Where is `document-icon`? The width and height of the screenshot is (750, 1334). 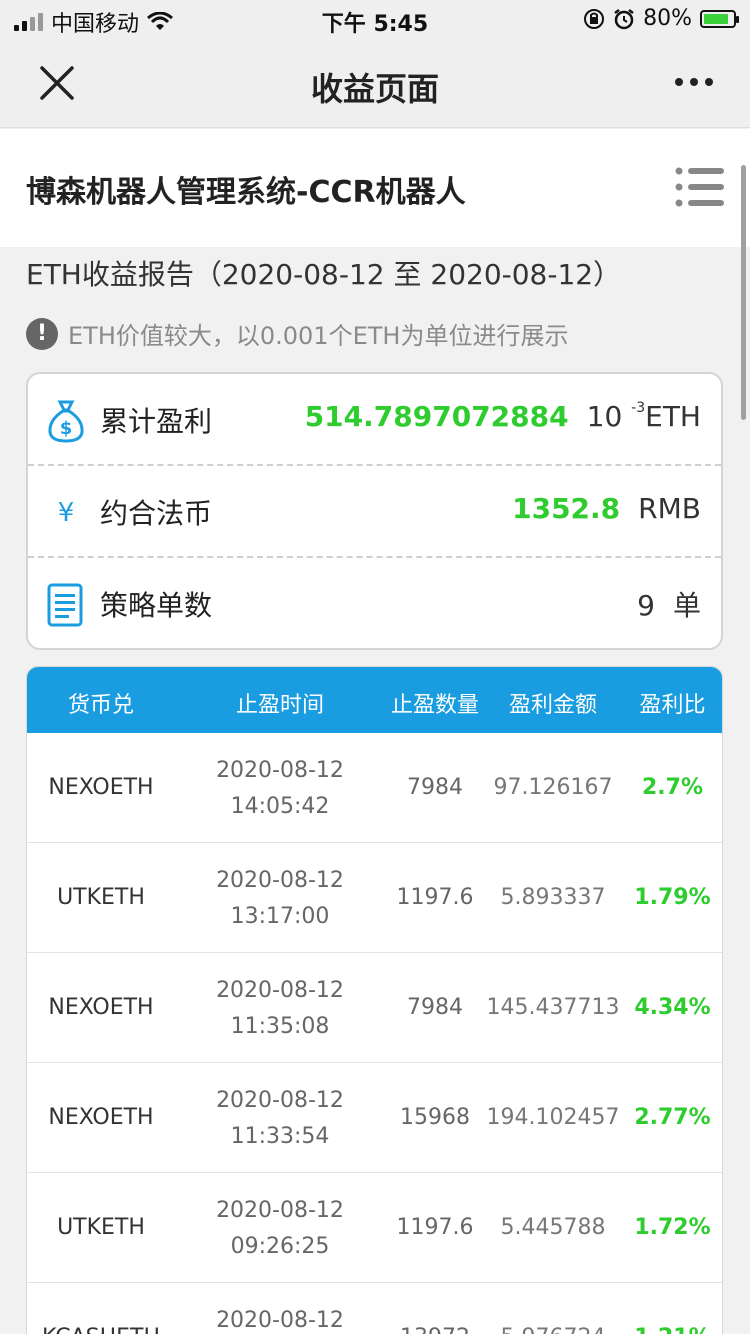
document-icon is located at coordinates (65, 605).